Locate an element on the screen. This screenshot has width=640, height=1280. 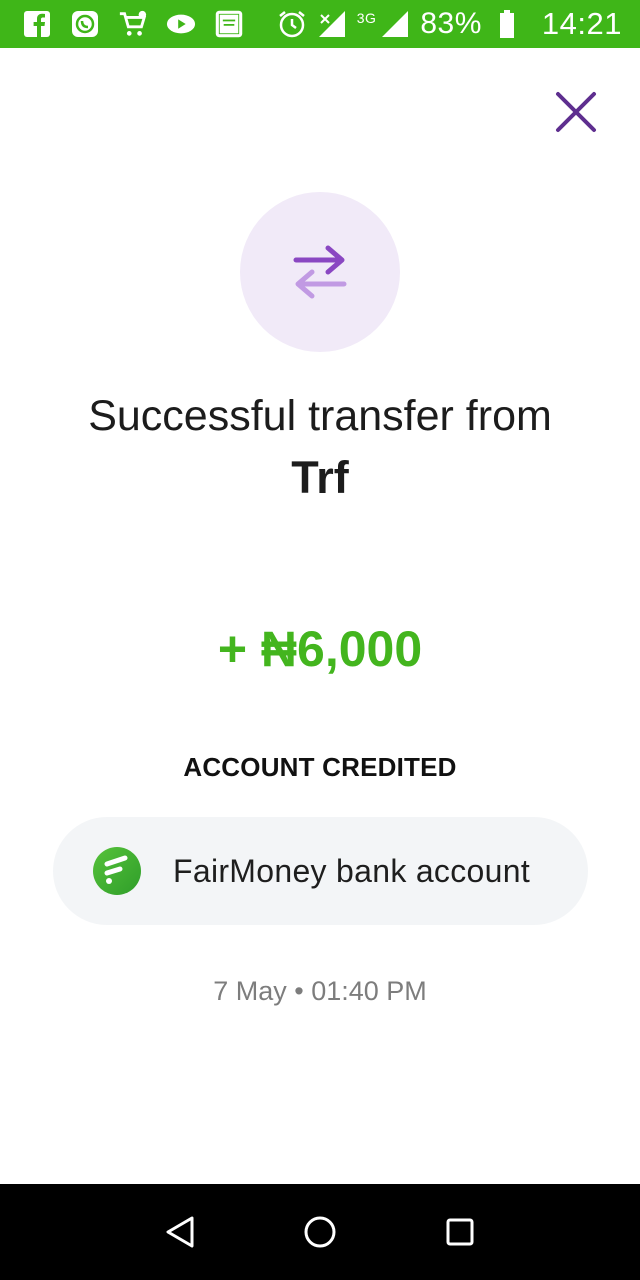
back-icon is located at coordinates (180, 1232).